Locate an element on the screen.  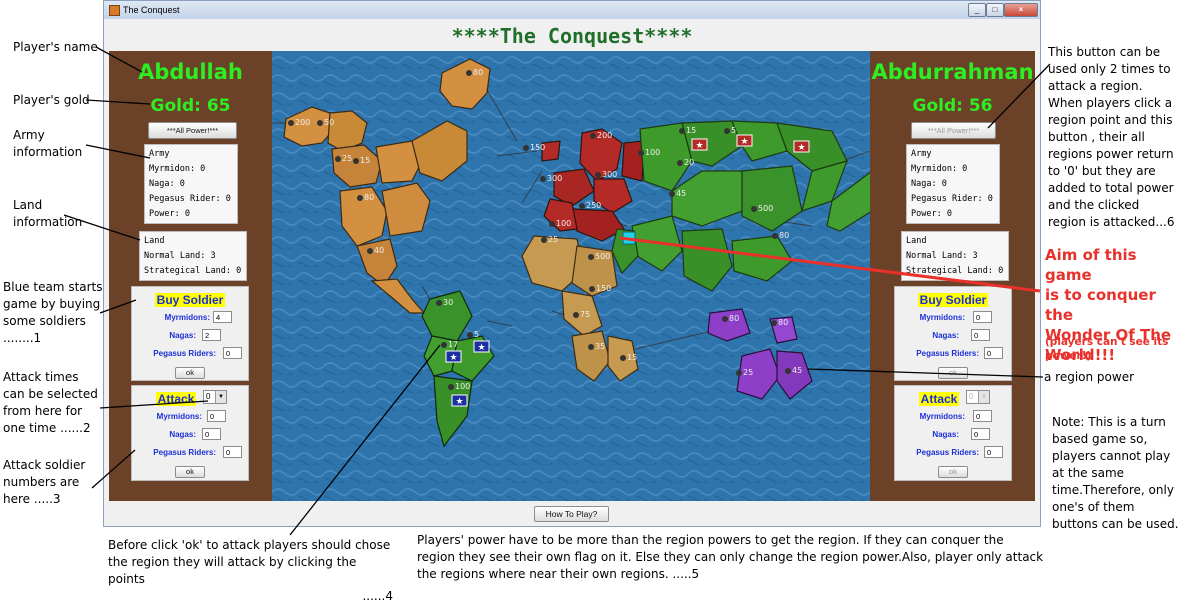
window-title: The Conquest is located at coordinates (151, 10).